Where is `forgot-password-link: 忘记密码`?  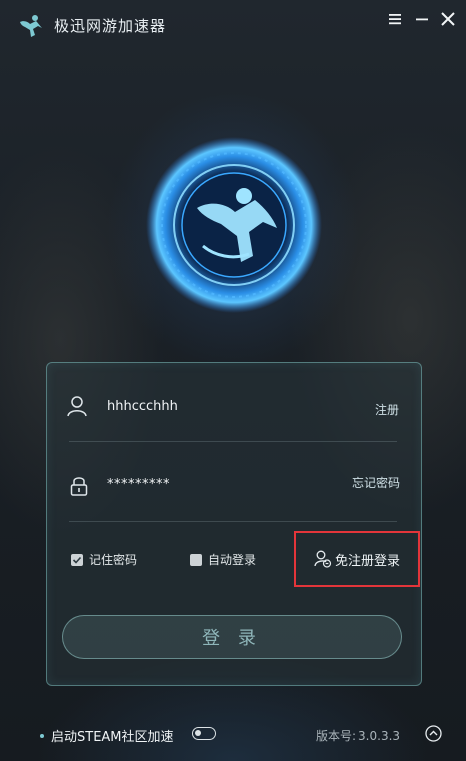 forgot-password-link: 忘记密码 is located at coordinates (376, 482).